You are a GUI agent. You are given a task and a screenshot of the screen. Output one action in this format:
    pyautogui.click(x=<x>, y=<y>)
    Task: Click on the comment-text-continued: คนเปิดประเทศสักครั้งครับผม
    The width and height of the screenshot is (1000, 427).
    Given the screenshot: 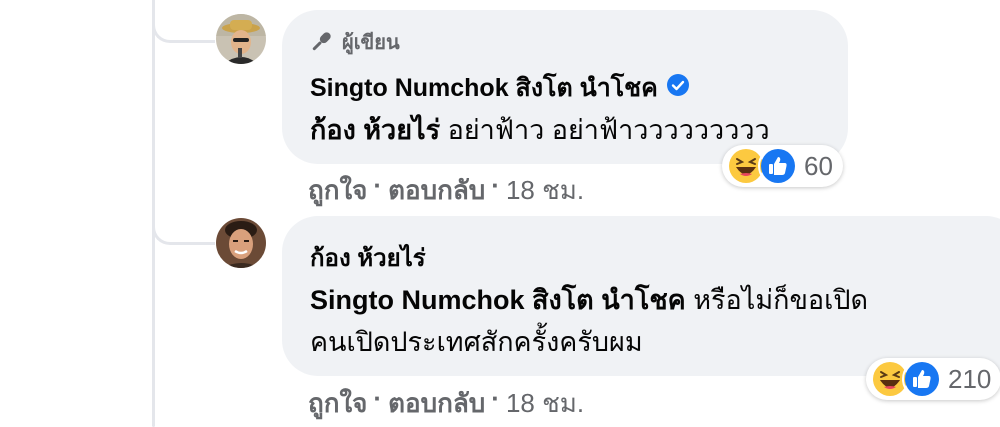 What is the action you would take?
    pyautogui.click(x=476, y=342)
    